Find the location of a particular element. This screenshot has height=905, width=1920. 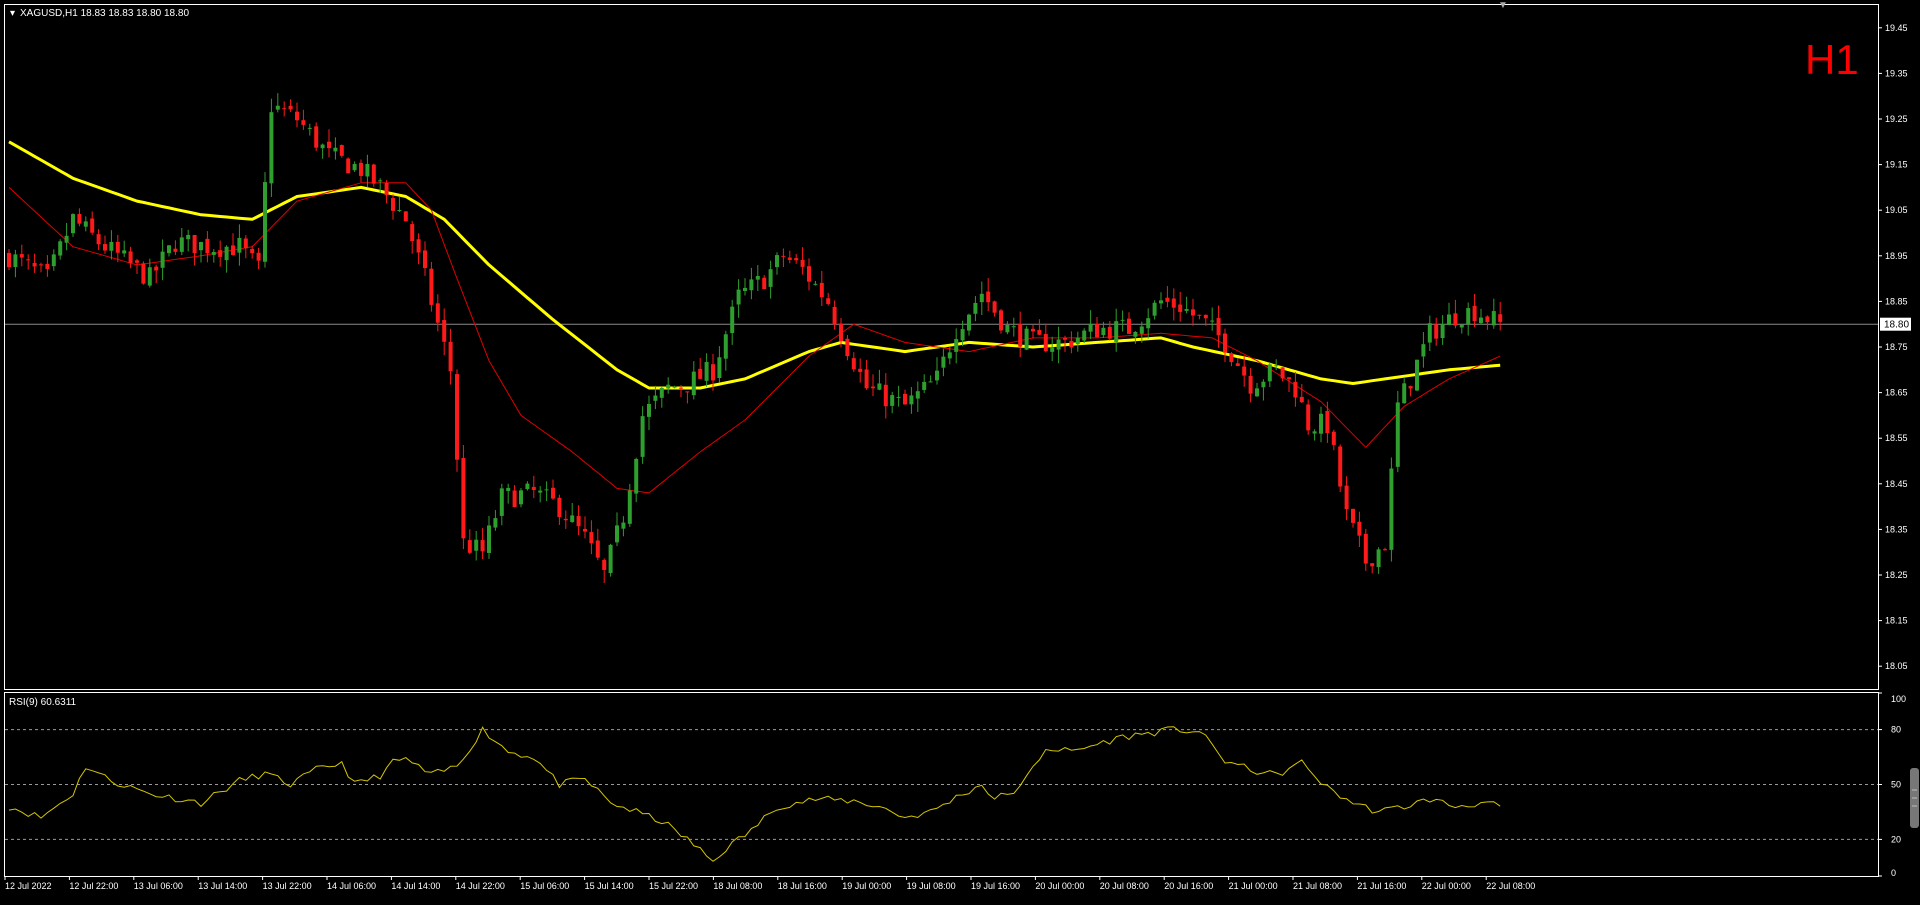

time-tick-label: 20 Jul 16:00 is located at coordinates (1188, 886).